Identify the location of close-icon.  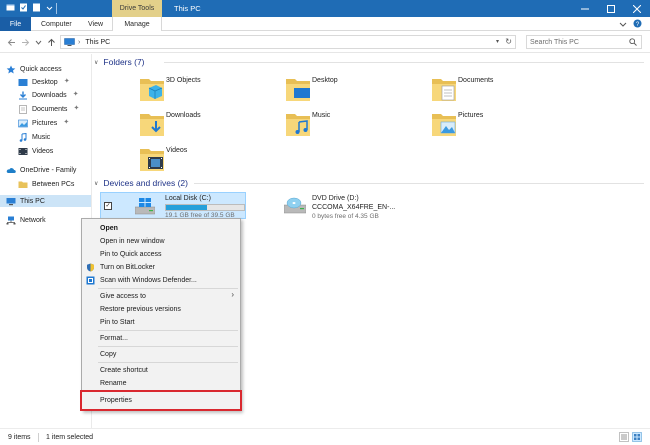
(637, 8).